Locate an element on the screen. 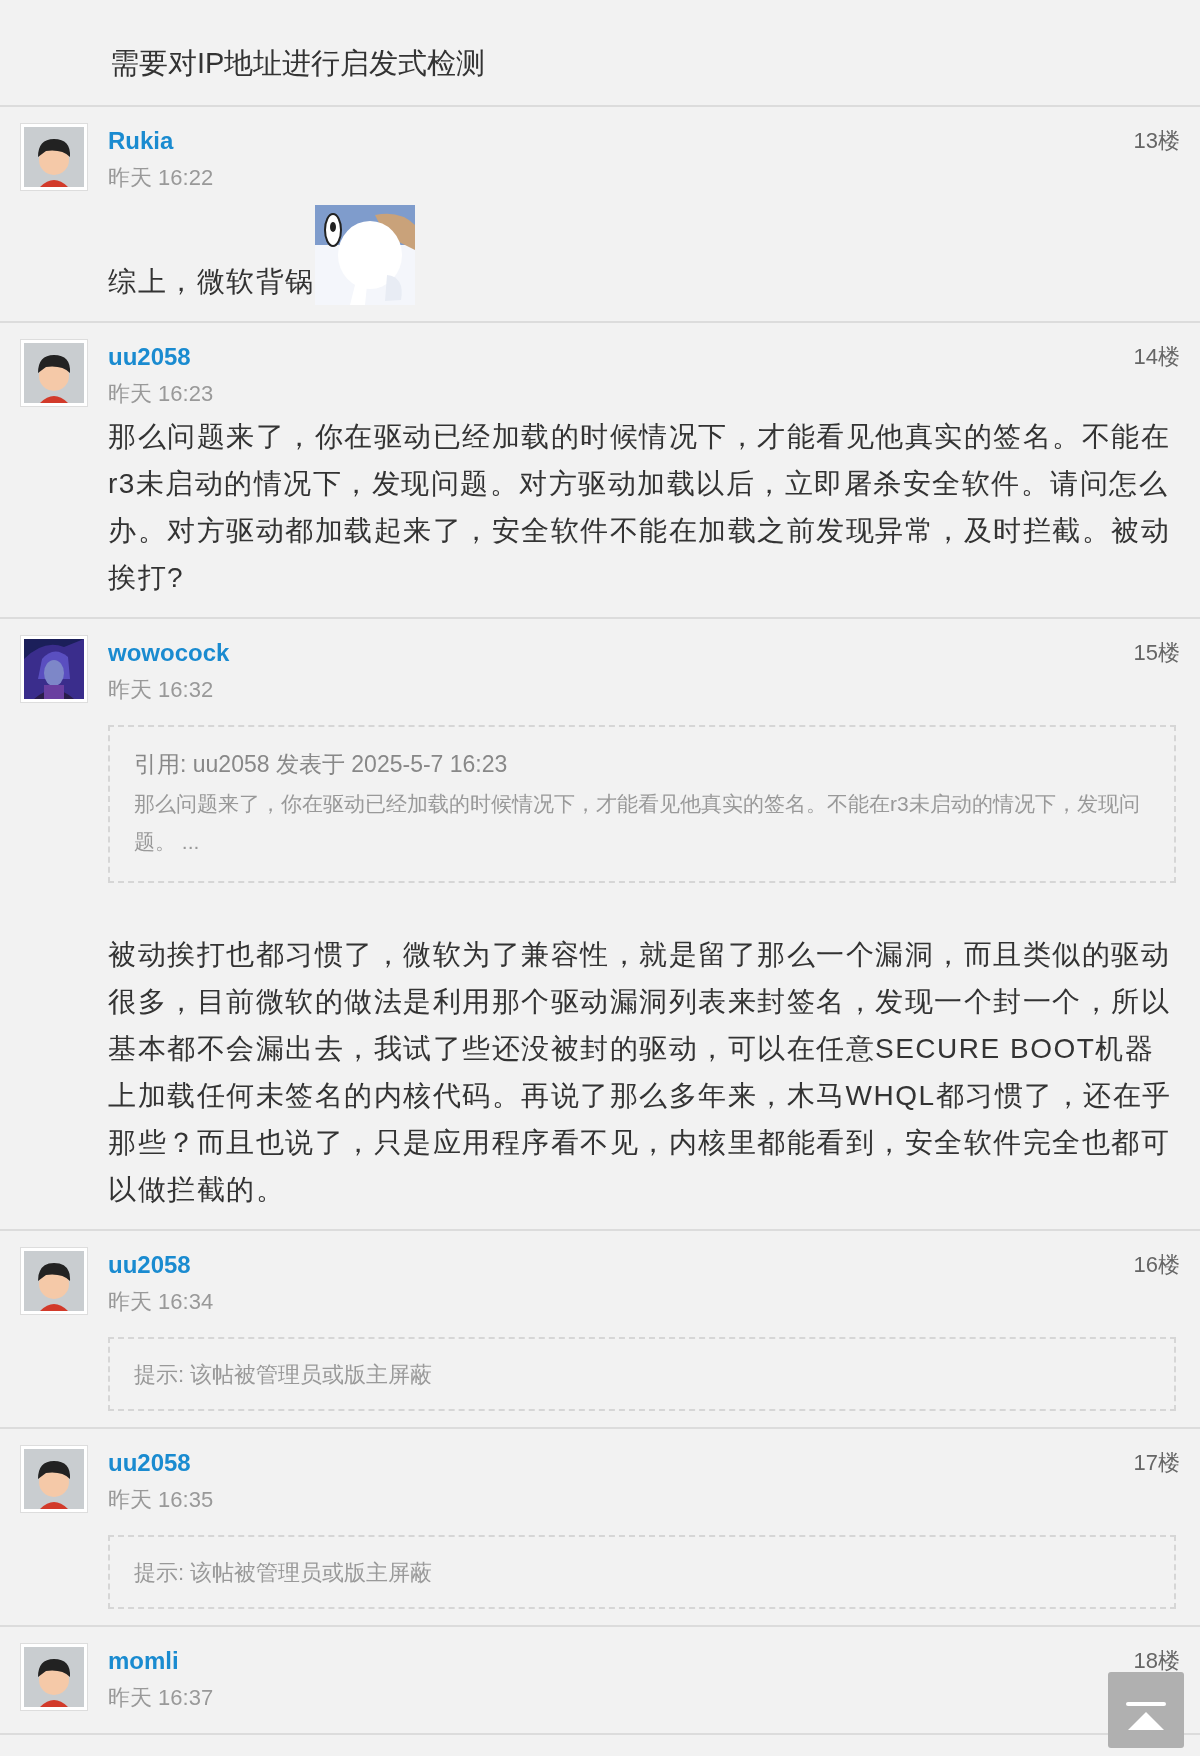 The image size is (1200, 1756). post-text: 综上，微软背锅 is located at coordinates (211, 282).